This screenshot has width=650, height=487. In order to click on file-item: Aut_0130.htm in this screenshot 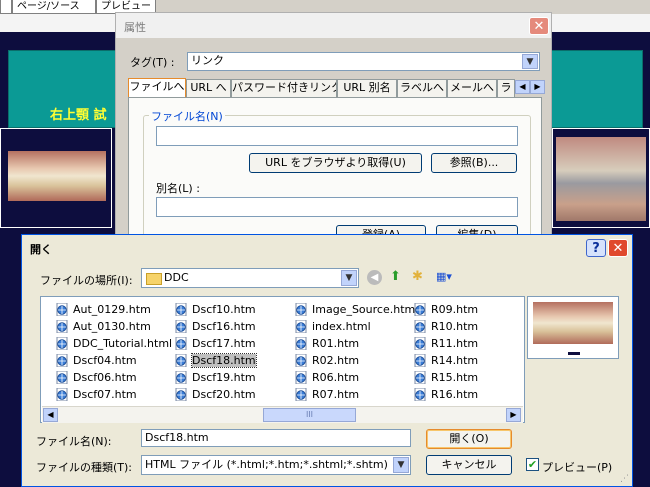, I will do `click(103, 326)`.